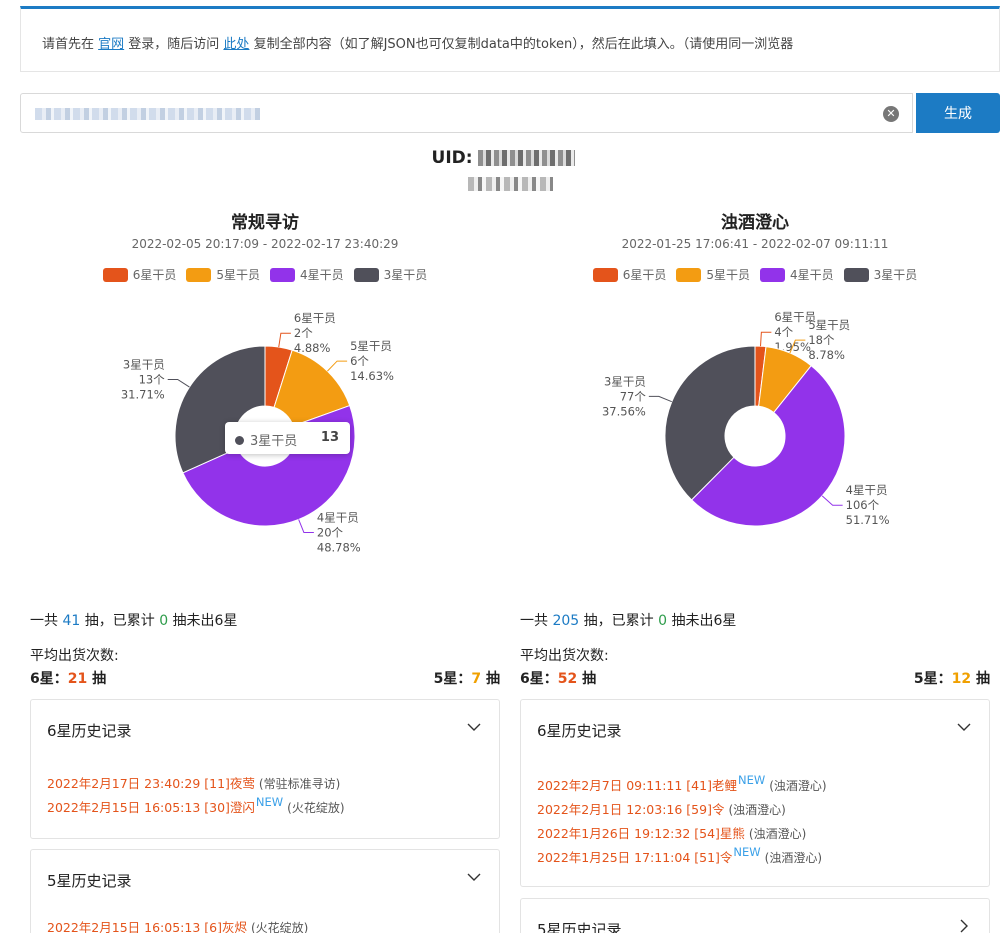 The width and height of the screenshot is (1007, 933). Describe the element at coordinates (635, 857) in the screenshot. I see `record-text: 2022年1月25日 17:11:04 [51]令` at that location.